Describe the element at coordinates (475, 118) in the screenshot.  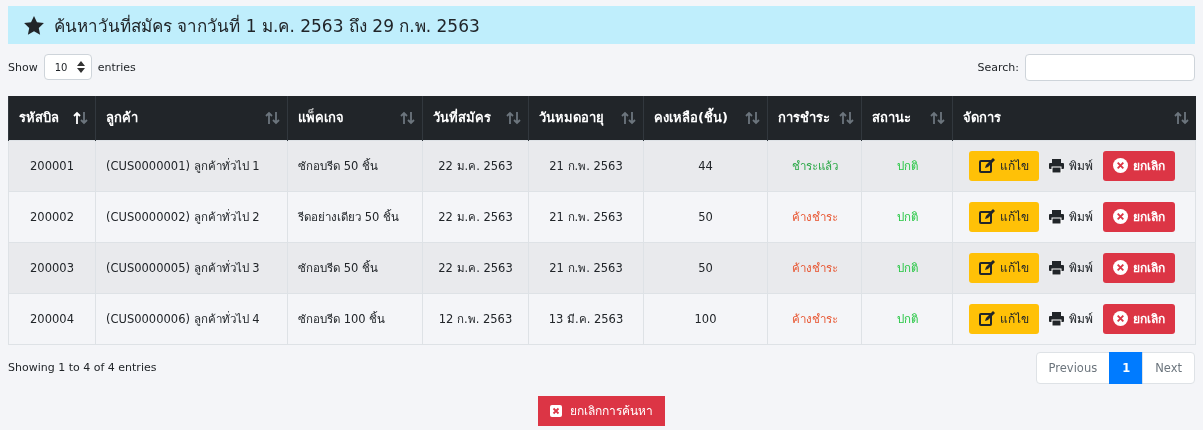
I see `column-header: วันที่สมัคร` at that location.